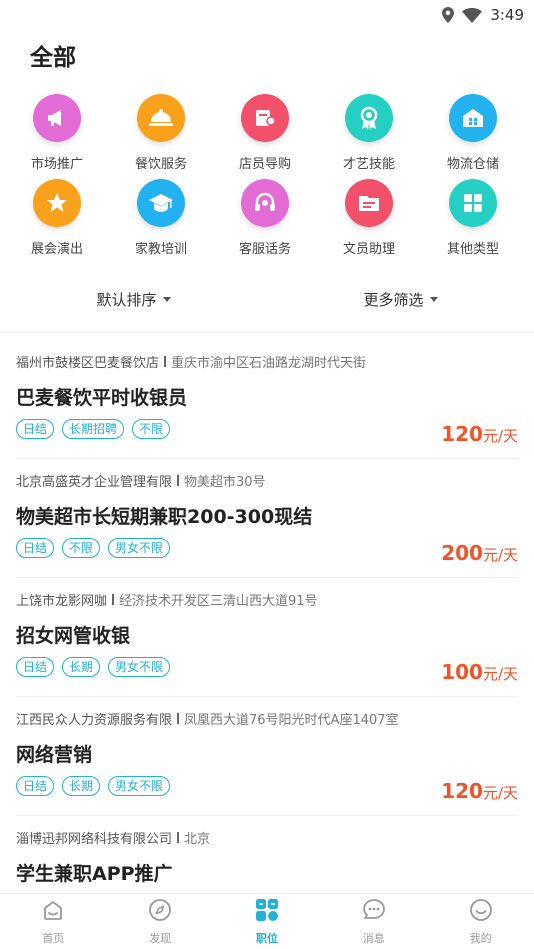 This screenshot has height=949, width=534. I want to click on default-sort-label: 默认排序, so click(126, 299).